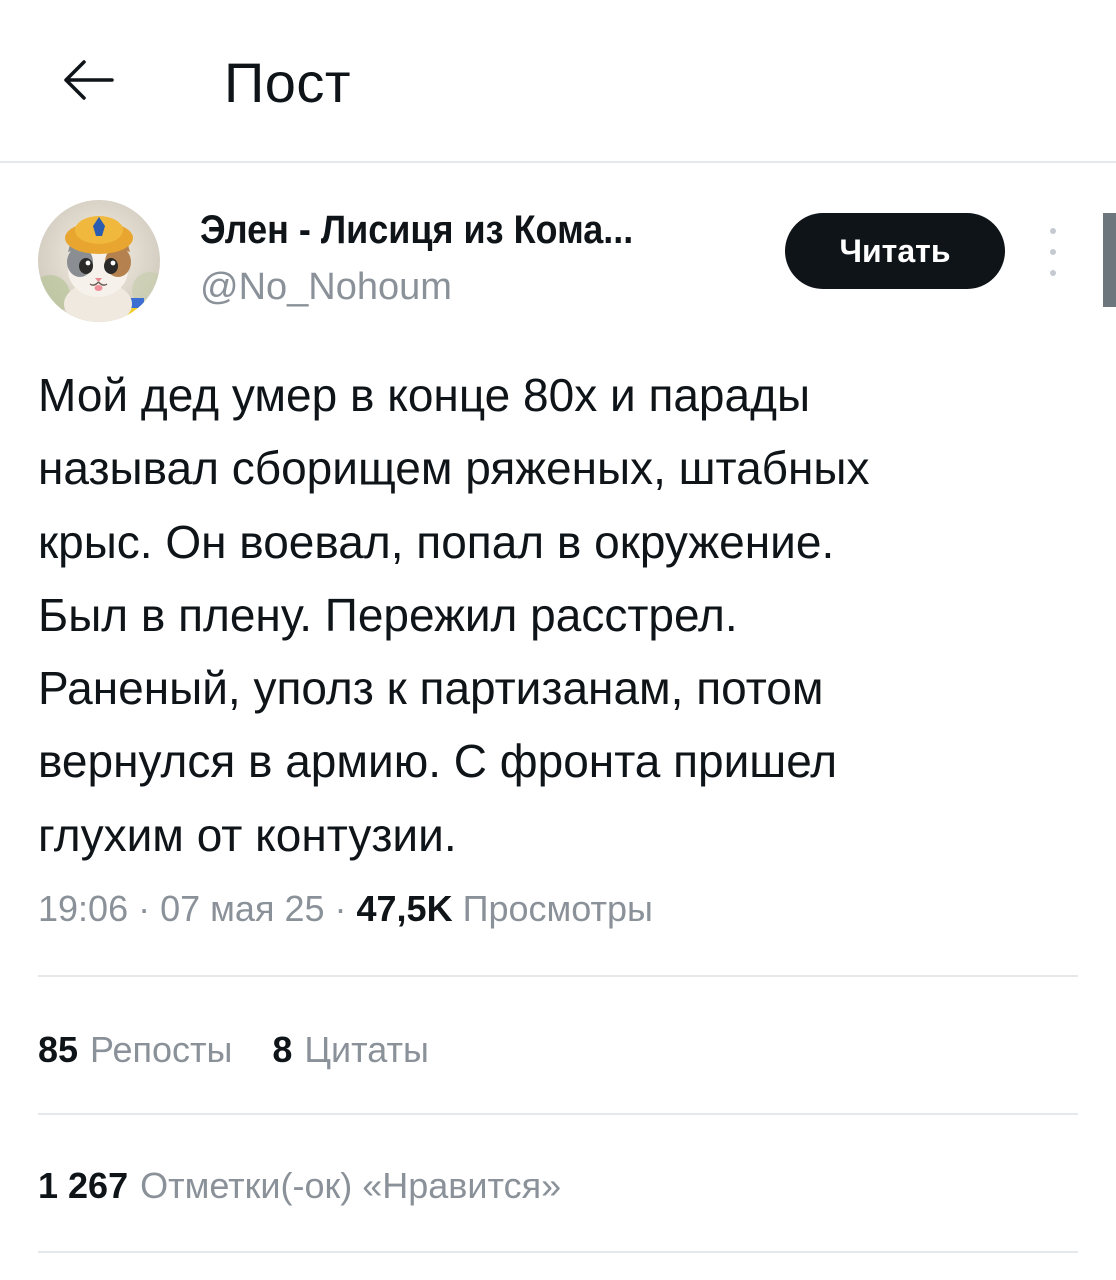 Image resolution: width=1116 pixels, height=1280 pixels. What do you see at coordinates (1053, 231) in the screenshot?
I see `more-vertical-icon` at bounding box center [1053, 231].